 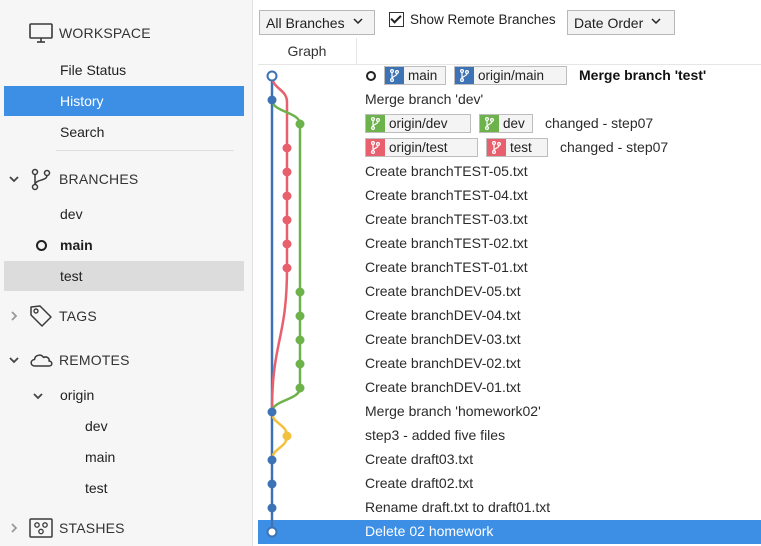 I want to click on show-remote-checkbox, so click(x=396, y=19).